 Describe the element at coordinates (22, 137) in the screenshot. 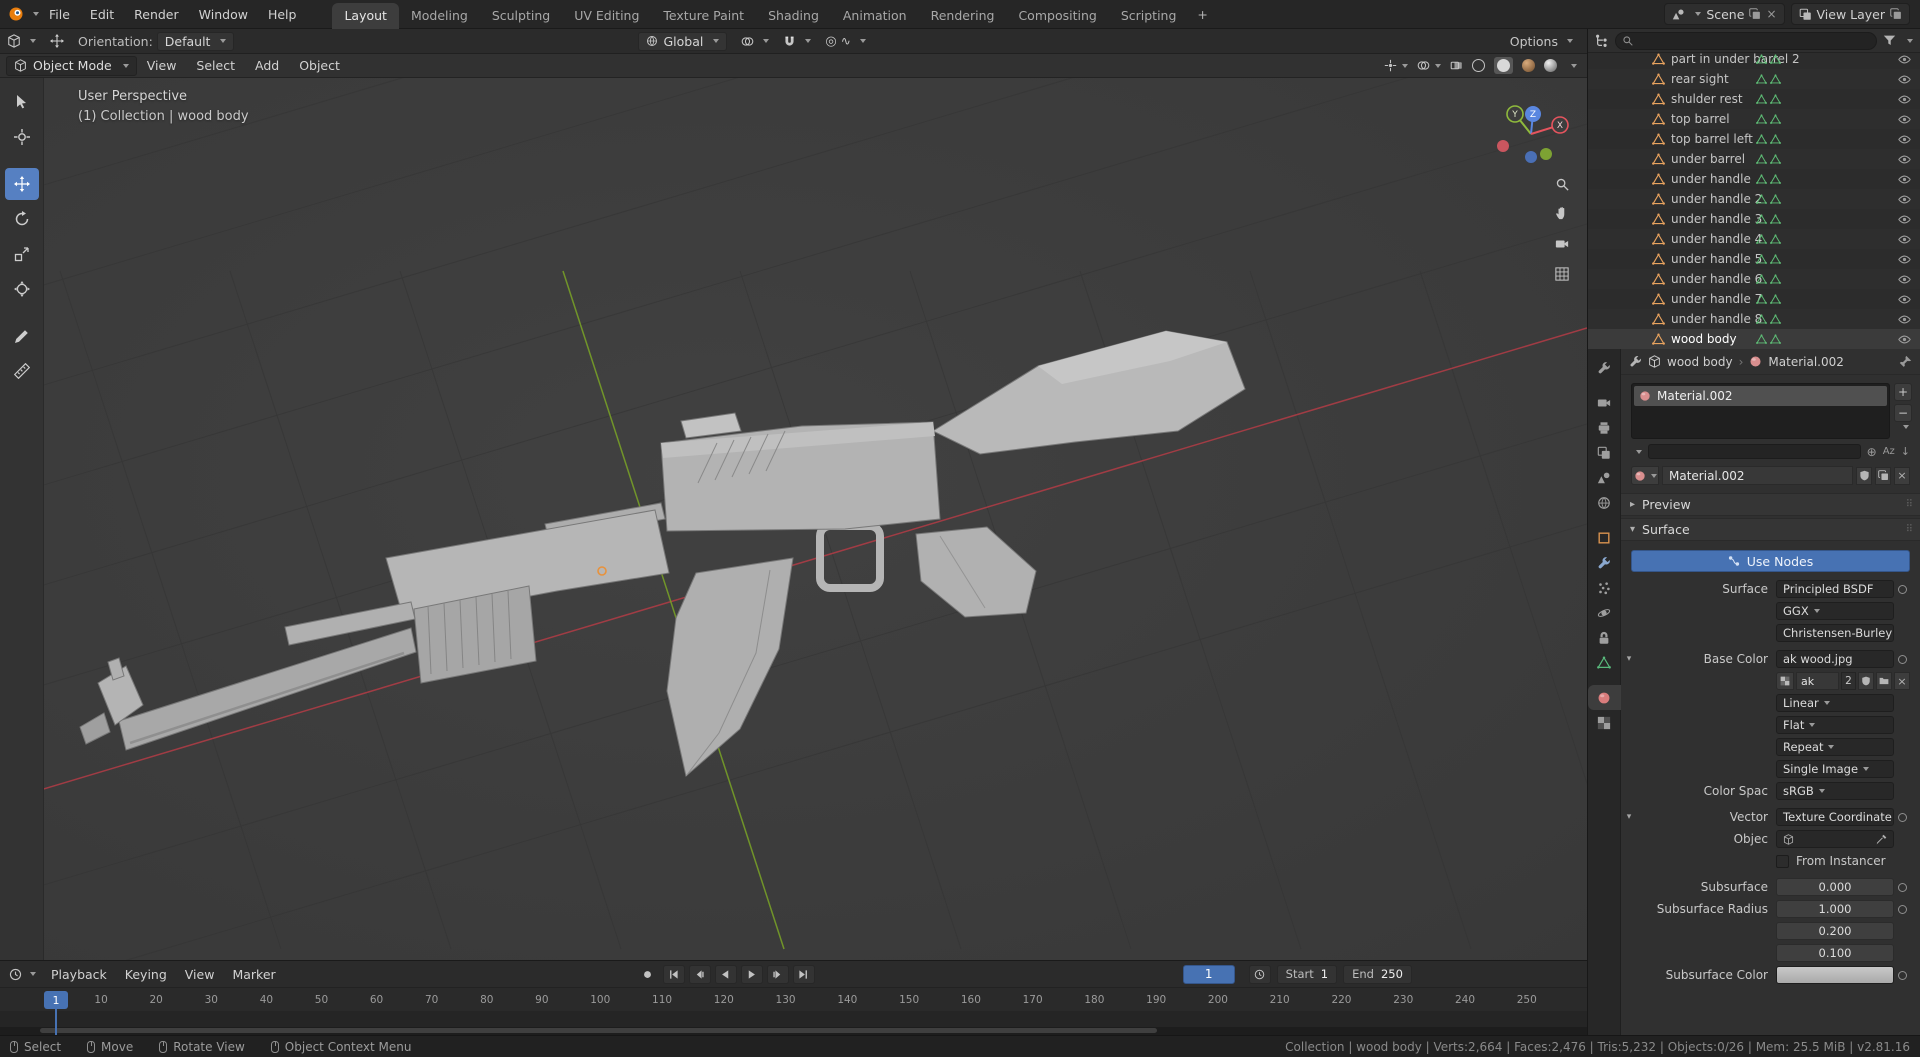

I see `cursor-tool` at that location.